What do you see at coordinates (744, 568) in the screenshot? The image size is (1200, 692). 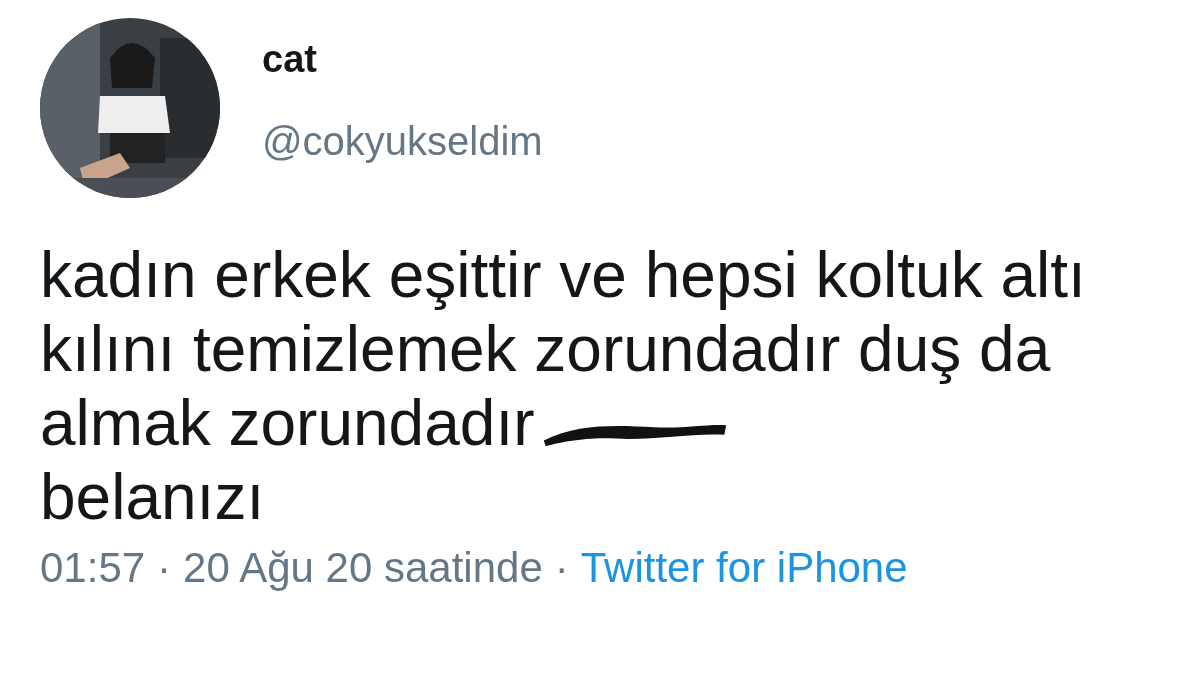 I see `source-link: Twitter for iPhone` at bounding box center [744, 568].